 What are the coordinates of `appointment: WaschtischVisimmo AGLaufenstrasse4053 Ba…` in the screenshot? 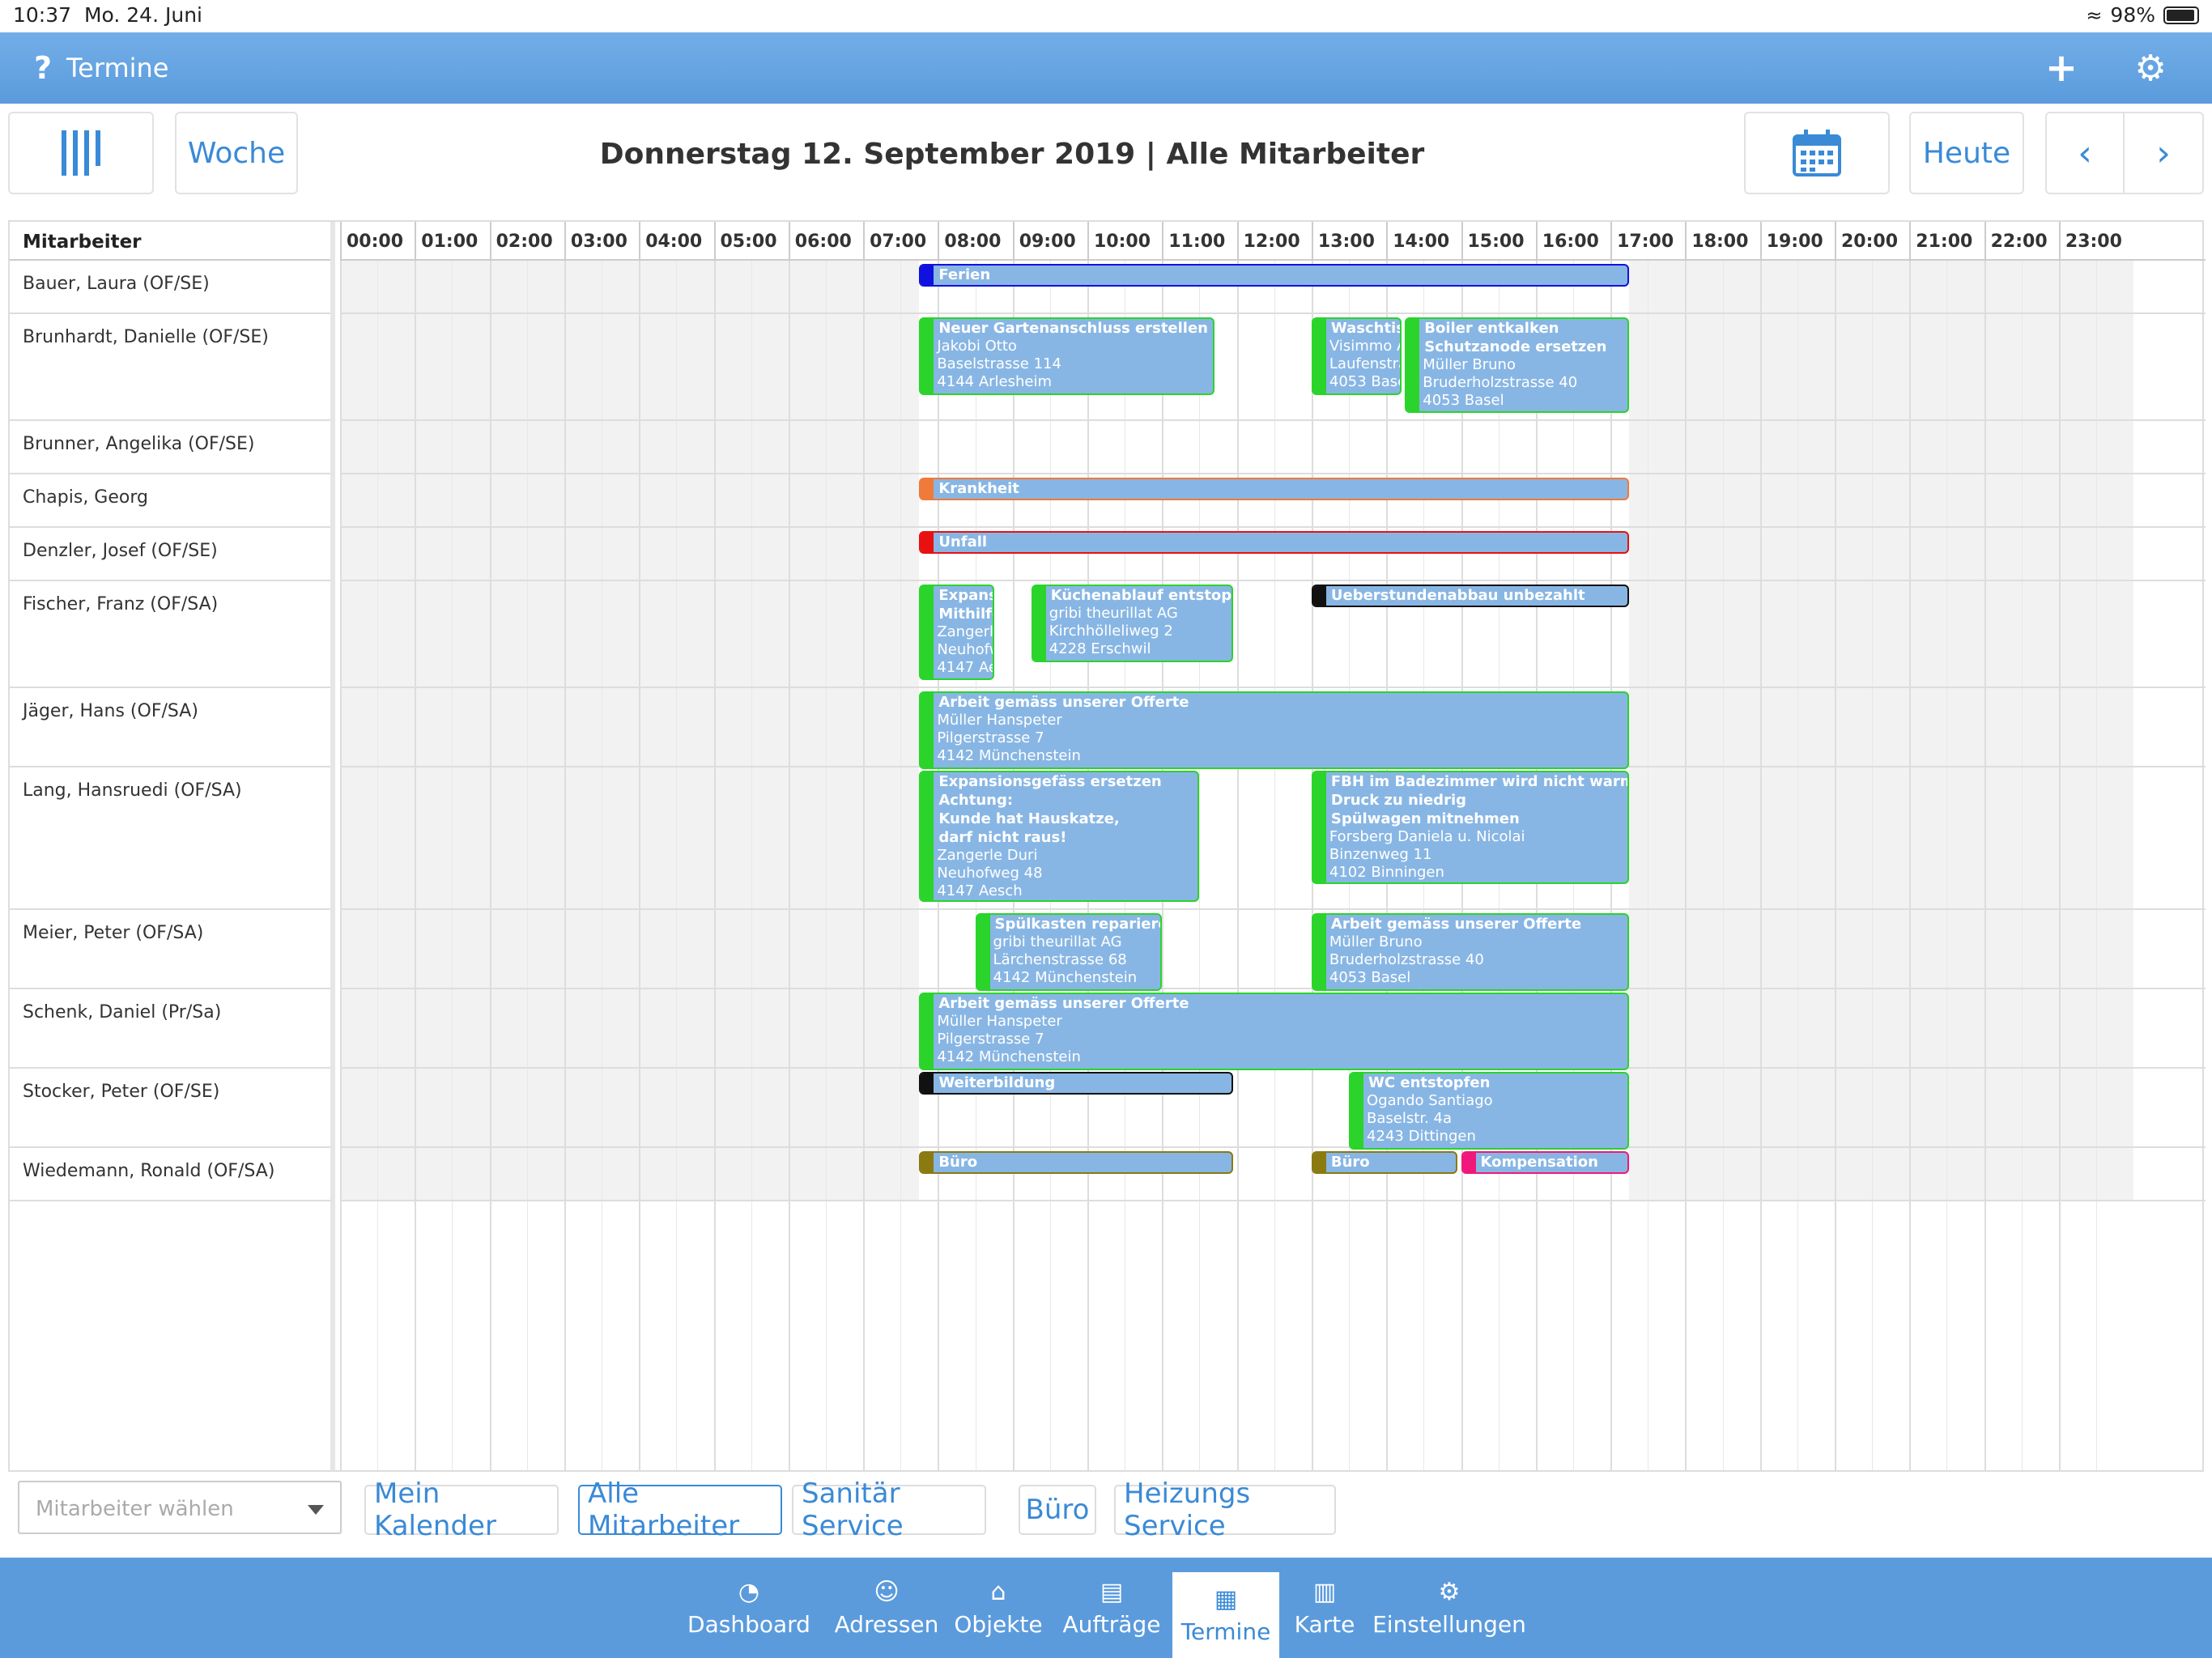 It's located at (1356, 356).